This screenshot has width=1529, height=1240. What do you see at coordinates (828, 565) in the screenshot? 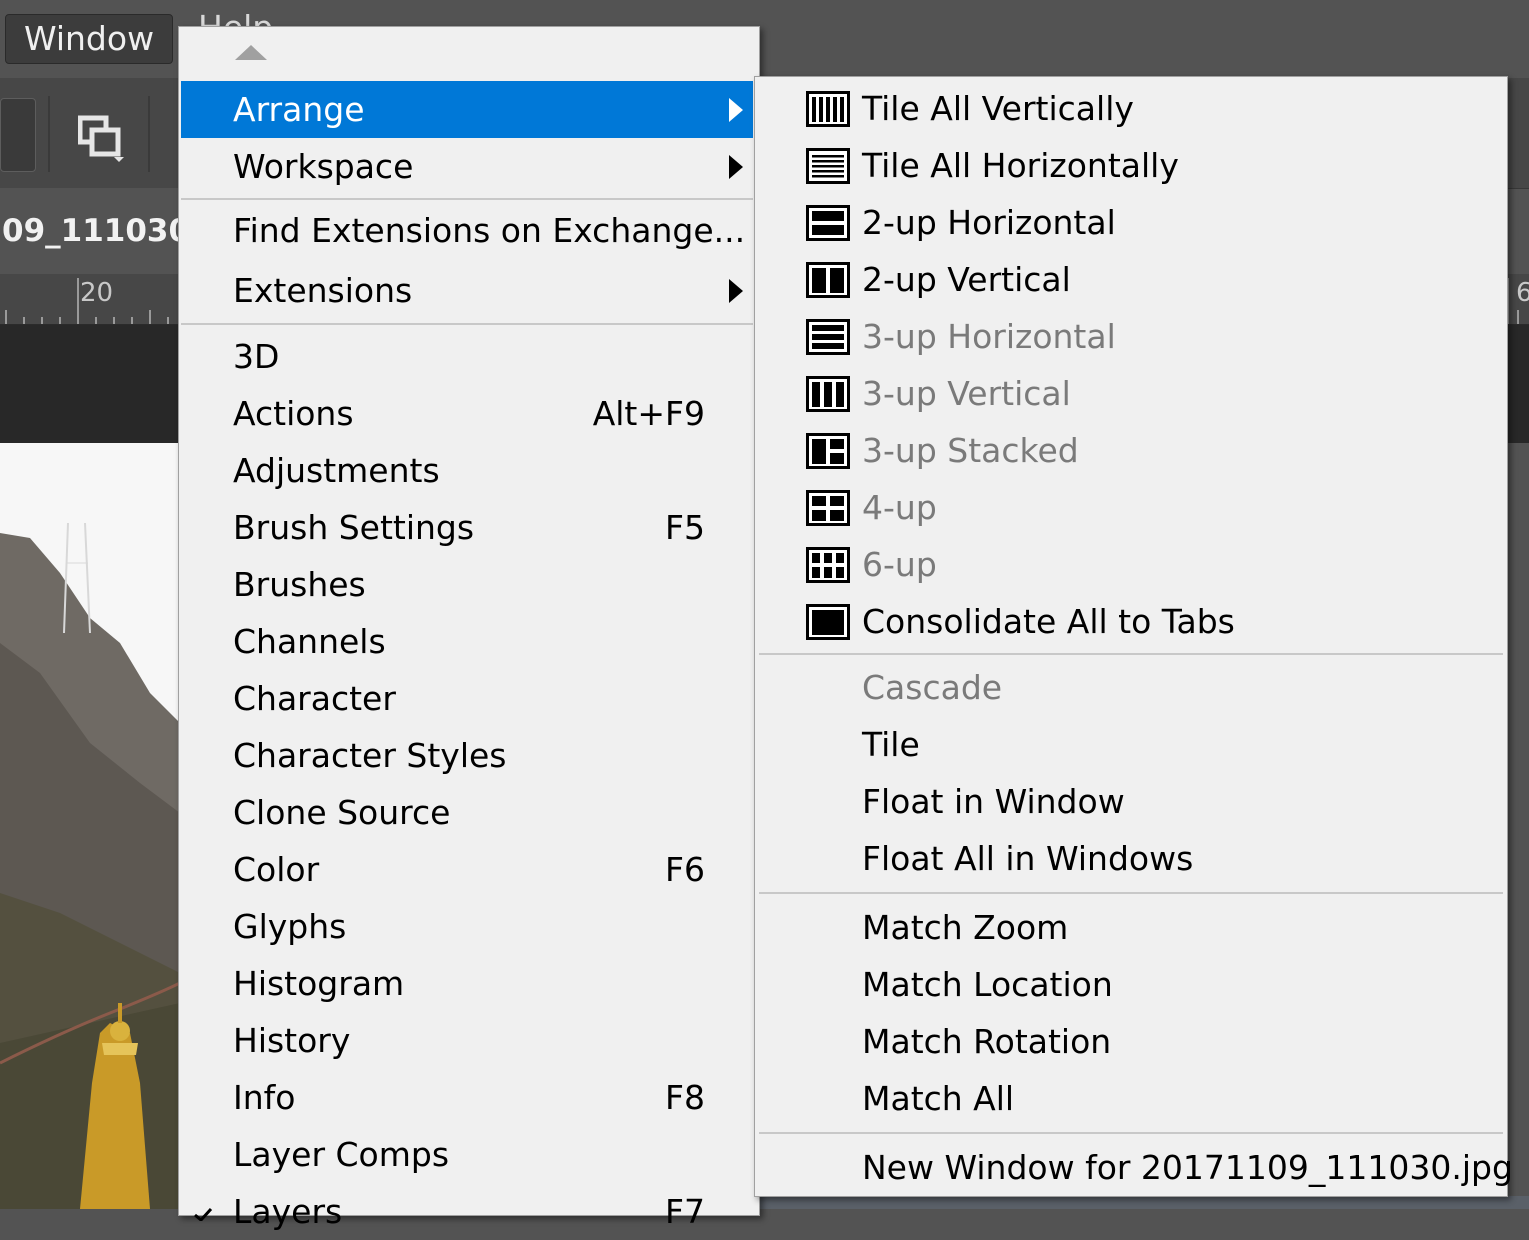
I see `six-up-icon` at bounding box center [828, 565].